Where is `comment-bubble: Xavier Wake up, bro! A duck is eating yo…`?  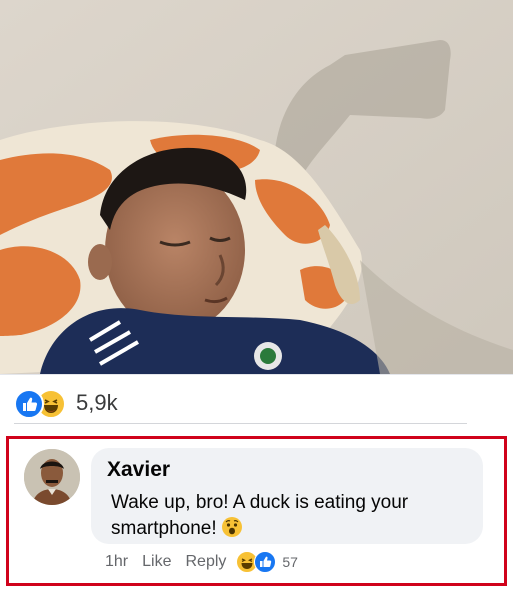 comment-bubble: Xavier Wake up, bro! A duck is eating yo… is located at coordinates (287, 496).